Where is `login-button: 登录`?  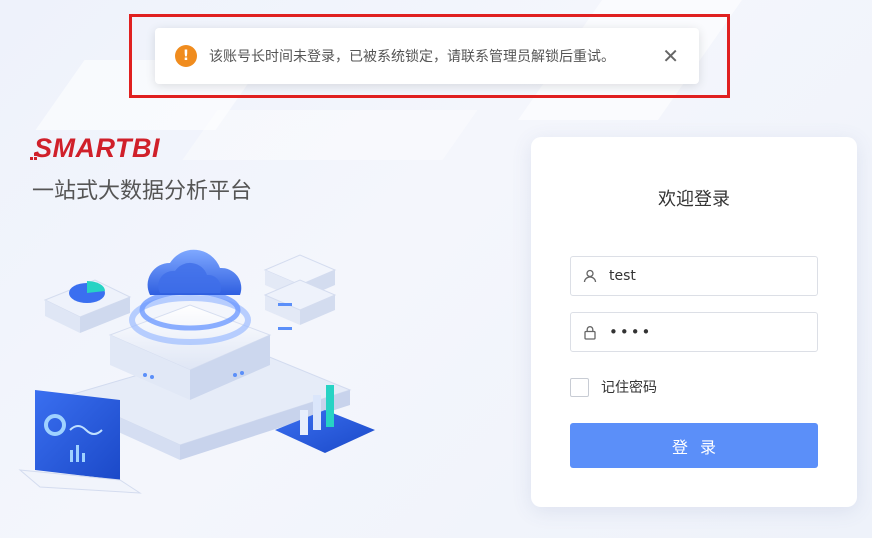 login-button: 登录 is located at coordinates (694, 445).